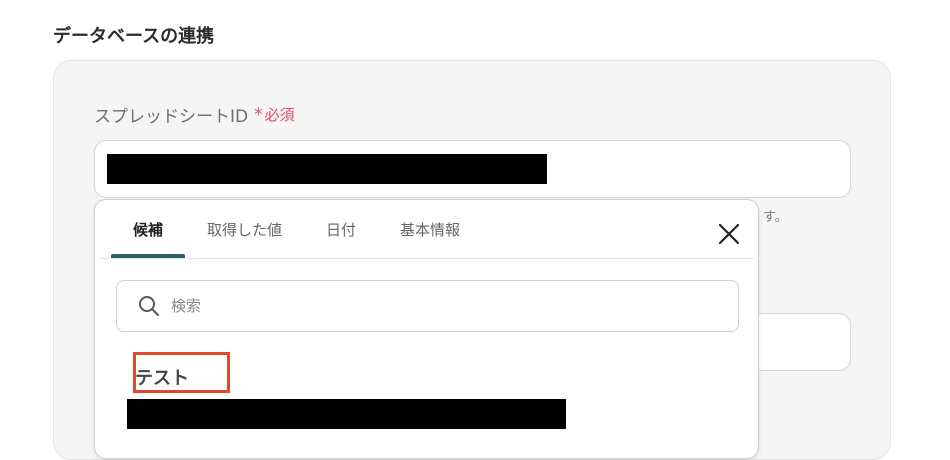 This screenshot has width=950, height=460. What do you see at coordinates (341, 229) in the screenshot?
I see `tab-date: 日付` at bounding box center [341, 229].